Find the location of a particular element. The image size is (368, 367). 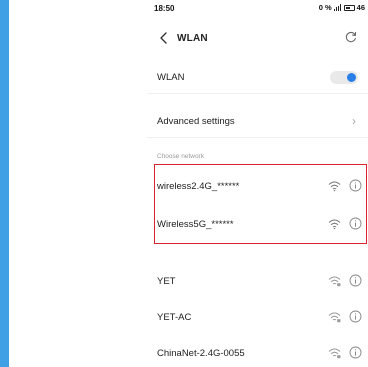

network-row: YET-AC is located at coordinates (257, 318).